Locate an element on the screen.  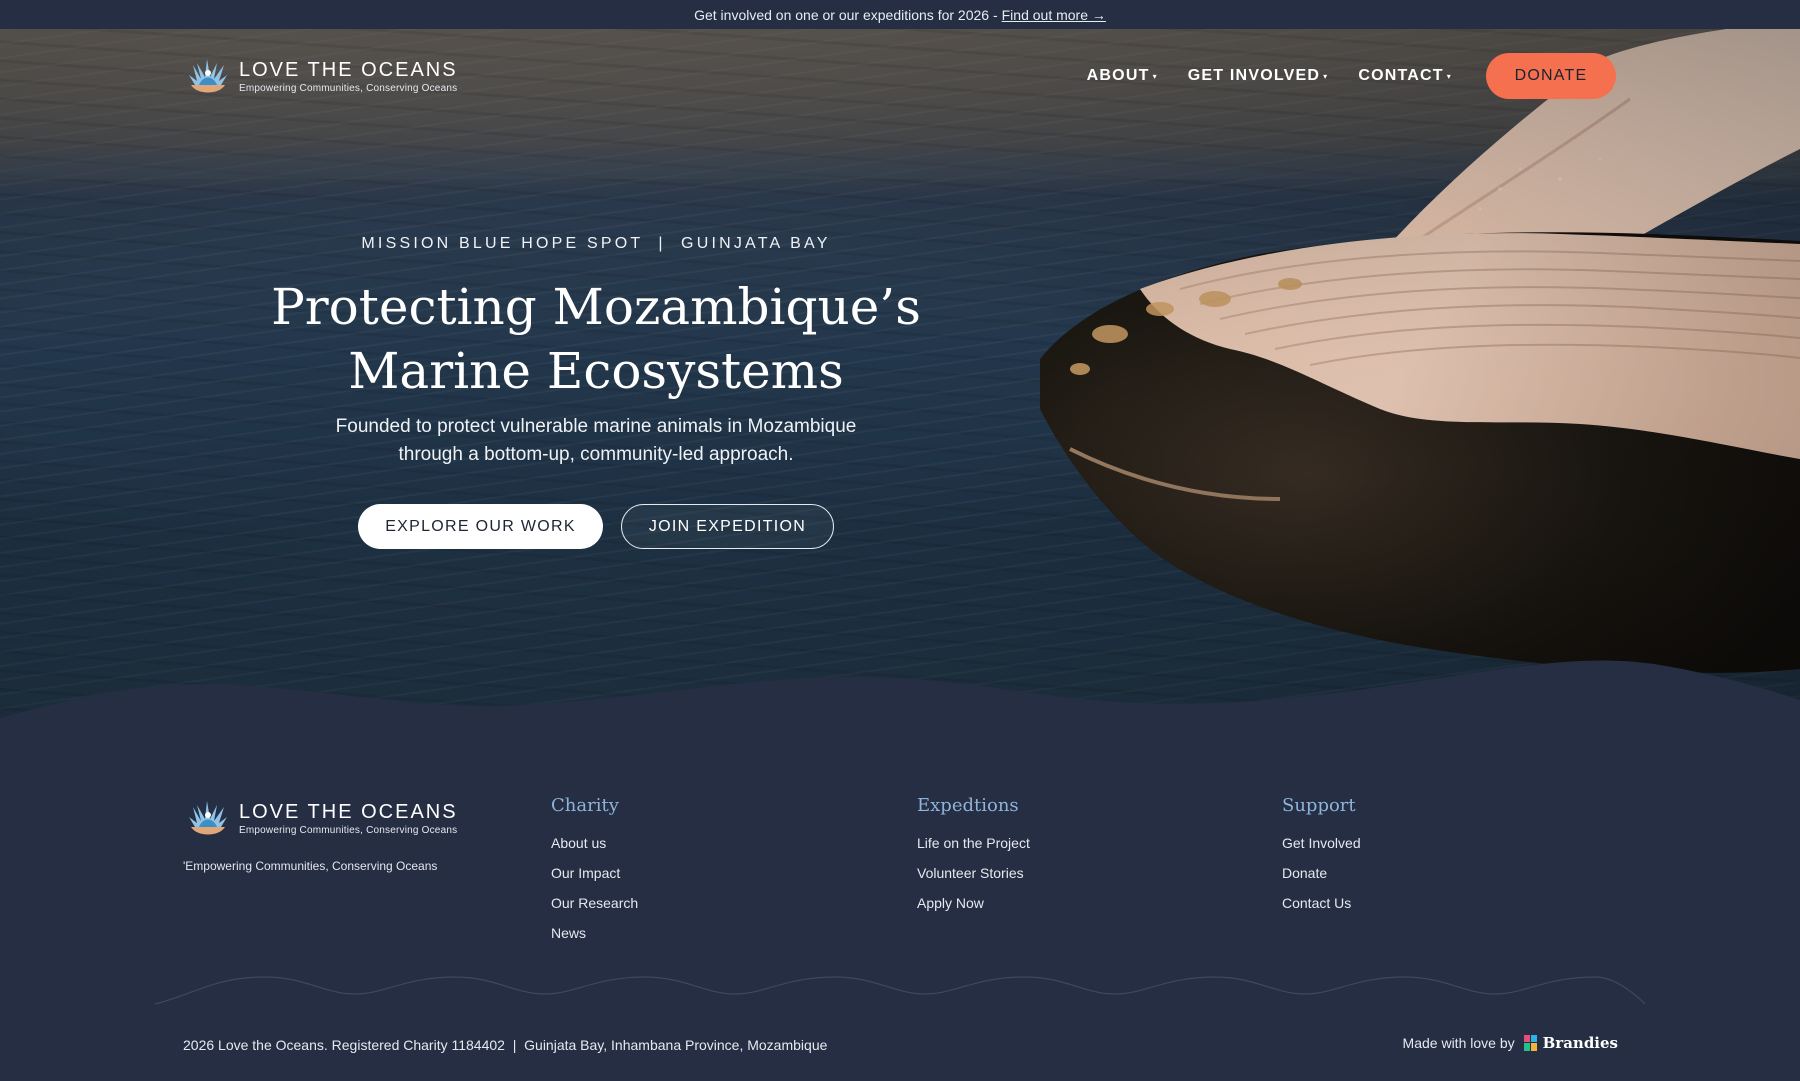
footer-column-title: Expedtions is located at coordinates (968, 805).